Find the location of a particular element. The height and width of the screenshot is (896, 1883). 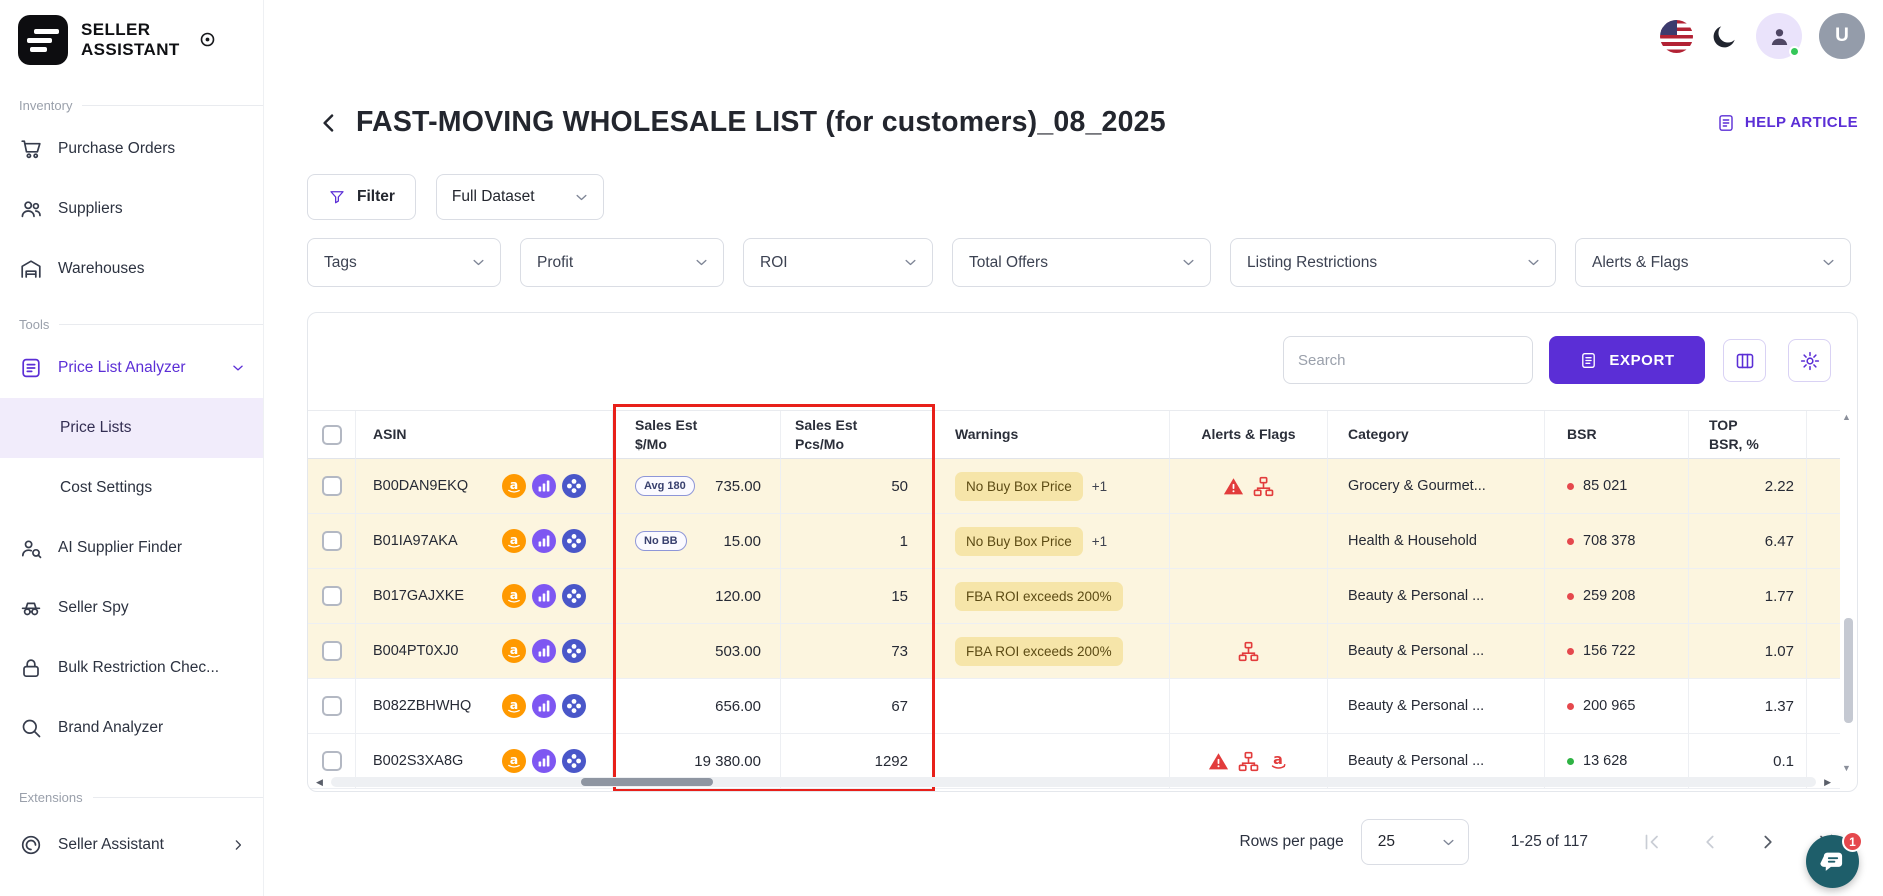

scroll-up-arrow: ▲ is located at coordinates (1846, 417).